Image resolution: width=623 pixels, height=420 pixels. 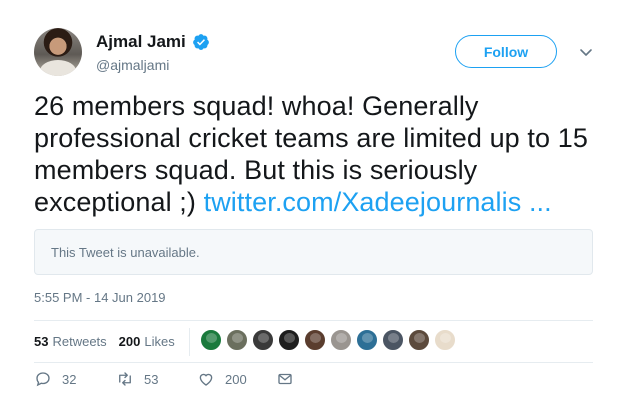 What do you see at coordinates (55, 379) in the screenshot?
I see `reply-button: 32` at bounding box center [55, 379].